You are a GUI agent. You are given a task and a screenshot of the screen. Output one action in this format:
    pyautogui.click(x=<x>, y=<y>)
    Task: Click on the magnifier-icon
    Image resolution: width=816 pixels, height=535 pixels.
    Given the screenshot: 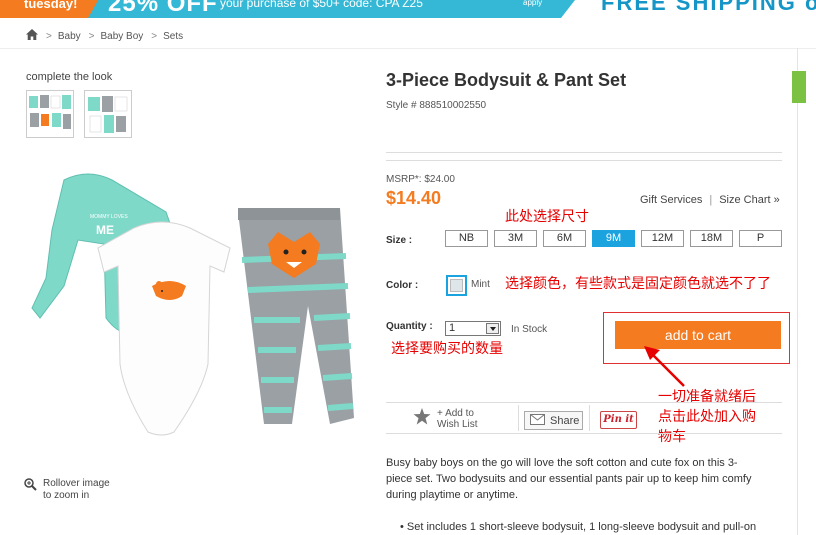 What is the action you would take?
    pyautogui.click(x=30, y=490)
    